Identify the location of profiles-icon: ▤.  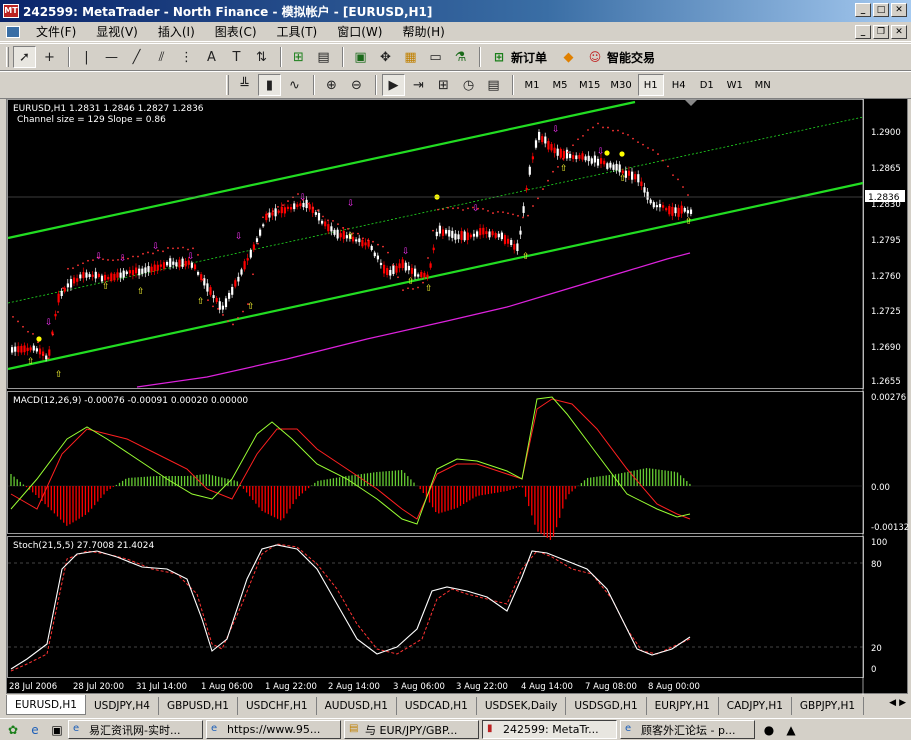
(323, 57).